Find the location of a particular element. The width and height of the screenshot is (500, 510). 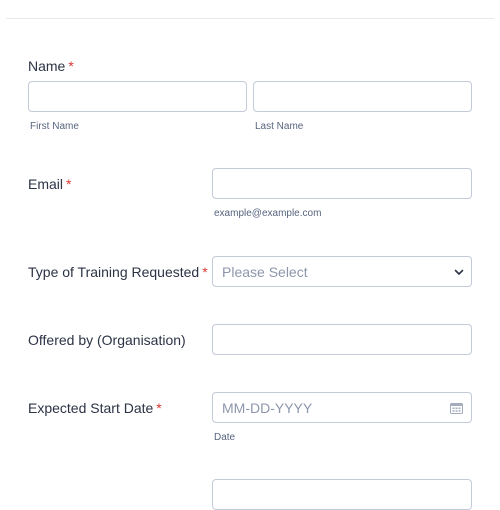

name-label-text: Name is located at coordinates (47, 66).